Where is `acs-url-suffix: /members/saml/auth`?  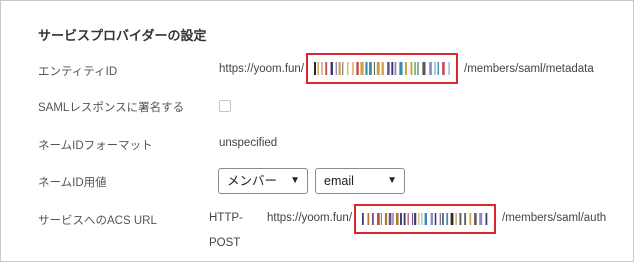
acs-url-suffix: /members/saml/auth is located at coordinates (554, 218).